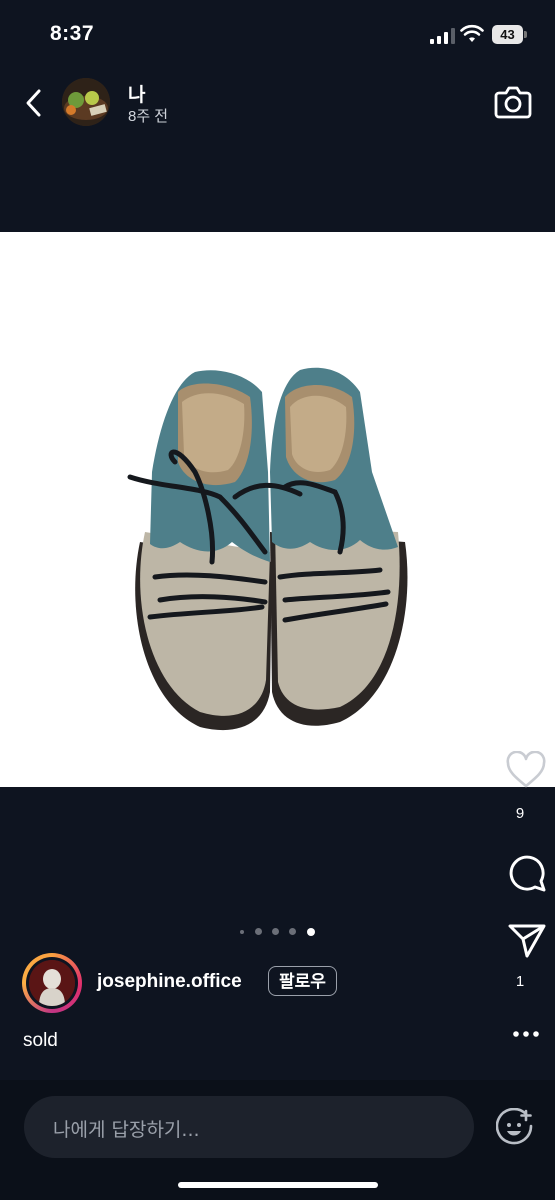 This screenshot has height=1200, width=555. I want to click on cellular-signal-icon, so click(442, 36).